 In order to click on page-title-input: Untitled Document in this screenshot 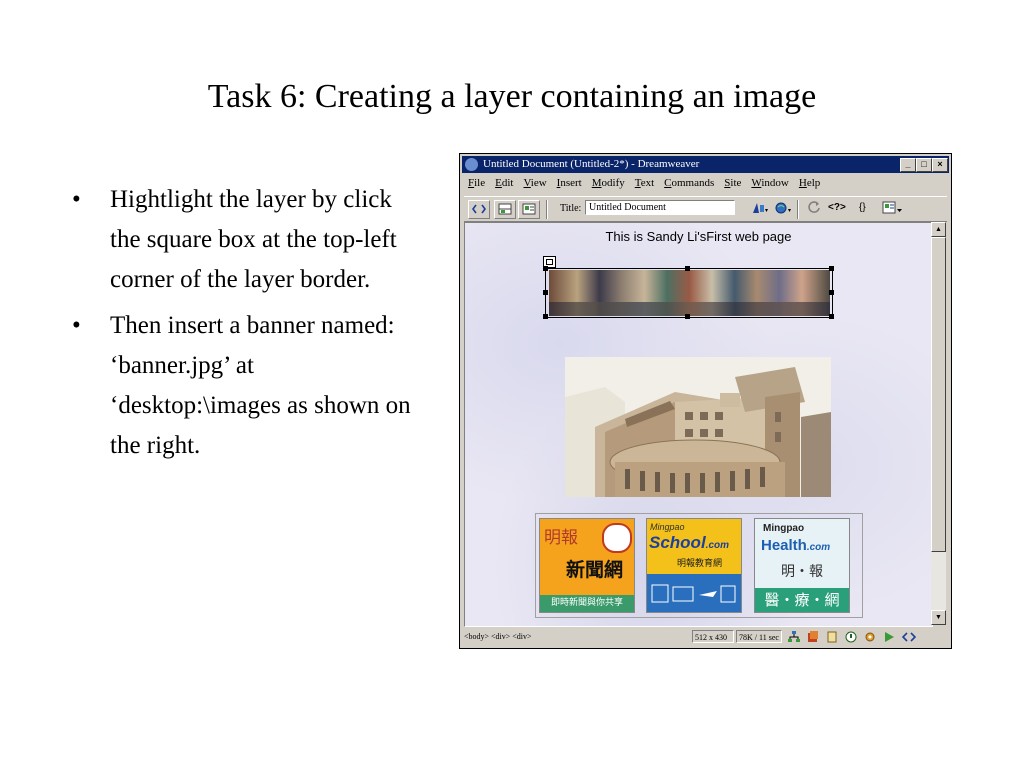, I will do `click(660, 207)`.